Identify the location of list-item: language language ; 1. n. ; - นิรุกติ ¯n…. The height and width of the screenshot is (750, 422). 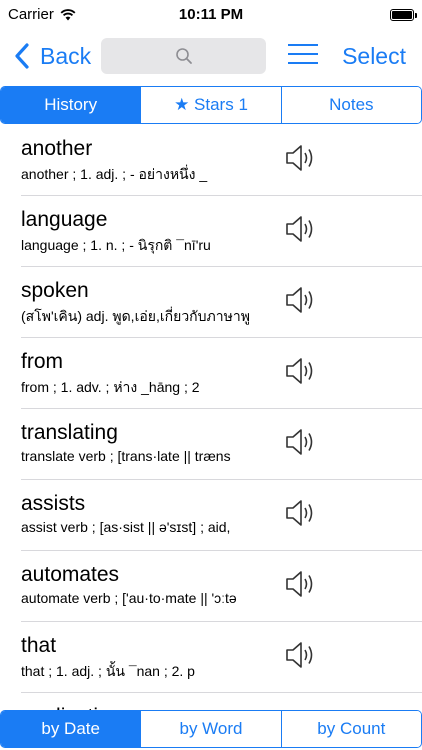
(221, 231).